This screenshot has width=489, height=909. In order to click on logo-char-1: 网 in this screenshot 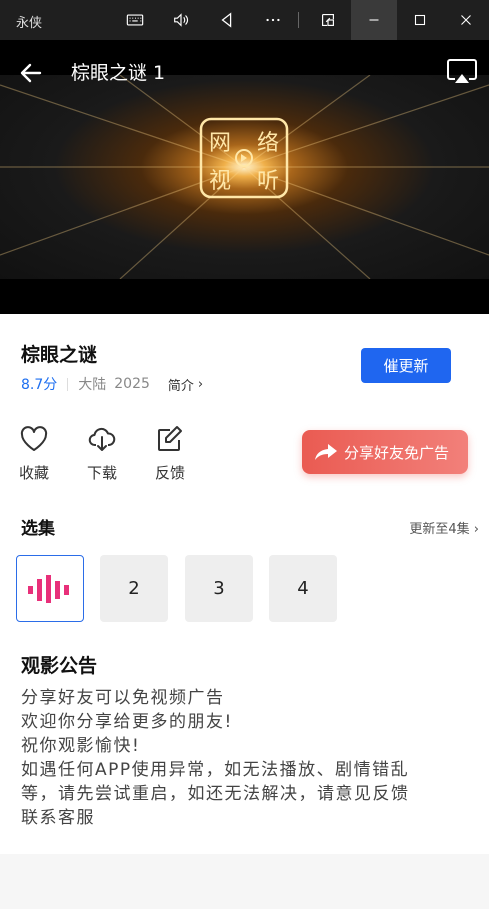, I will do `click(220, 143)`.